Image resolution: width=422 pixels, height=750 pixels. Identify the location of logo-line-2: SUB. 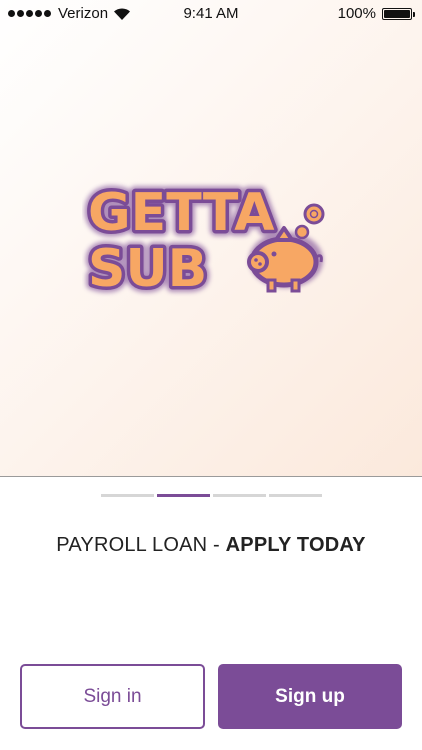
(147, 268).